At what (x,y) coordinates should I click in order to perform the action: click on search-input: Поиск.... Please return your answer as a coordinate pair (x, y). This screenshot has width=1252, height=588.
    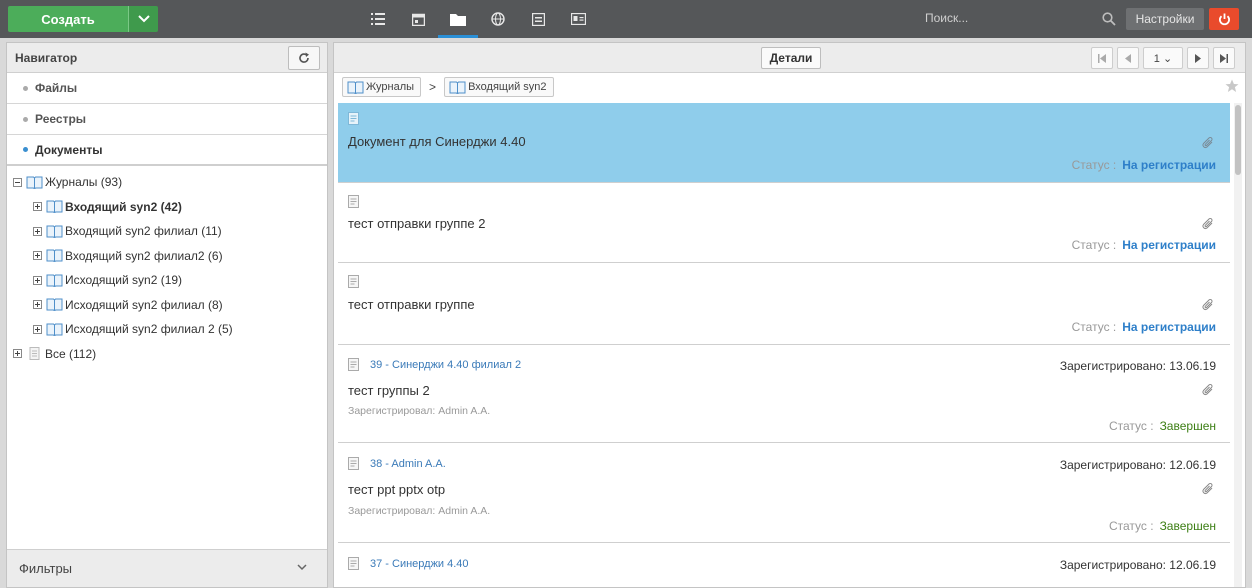
    Looking at the image, I should click on (946, 18).